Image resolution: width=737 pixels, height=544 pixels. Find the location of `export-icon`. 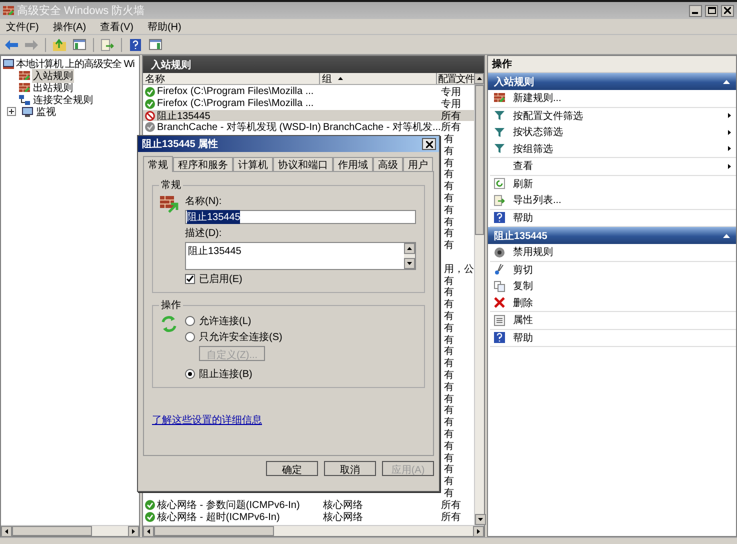

export-icon is located at coordinates (499, 200).